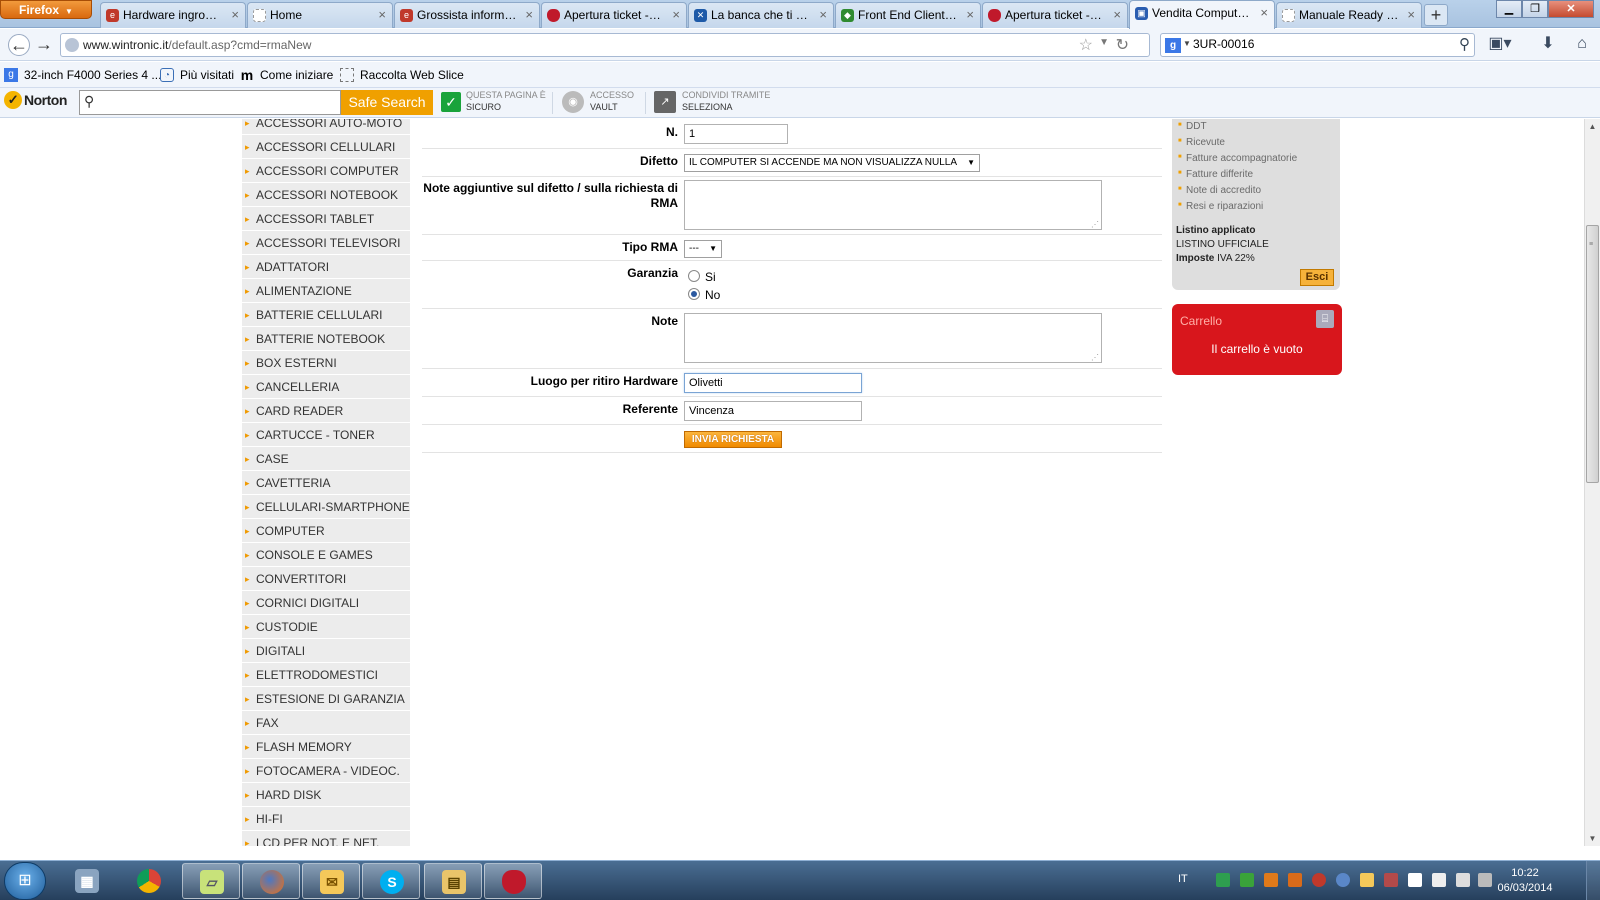 This screenshot has height=900, width=1600. What do you see at coordinates (1593, 880) in the screenshot?
I see `show-desktop-button` at bounding box center [1593, 880].